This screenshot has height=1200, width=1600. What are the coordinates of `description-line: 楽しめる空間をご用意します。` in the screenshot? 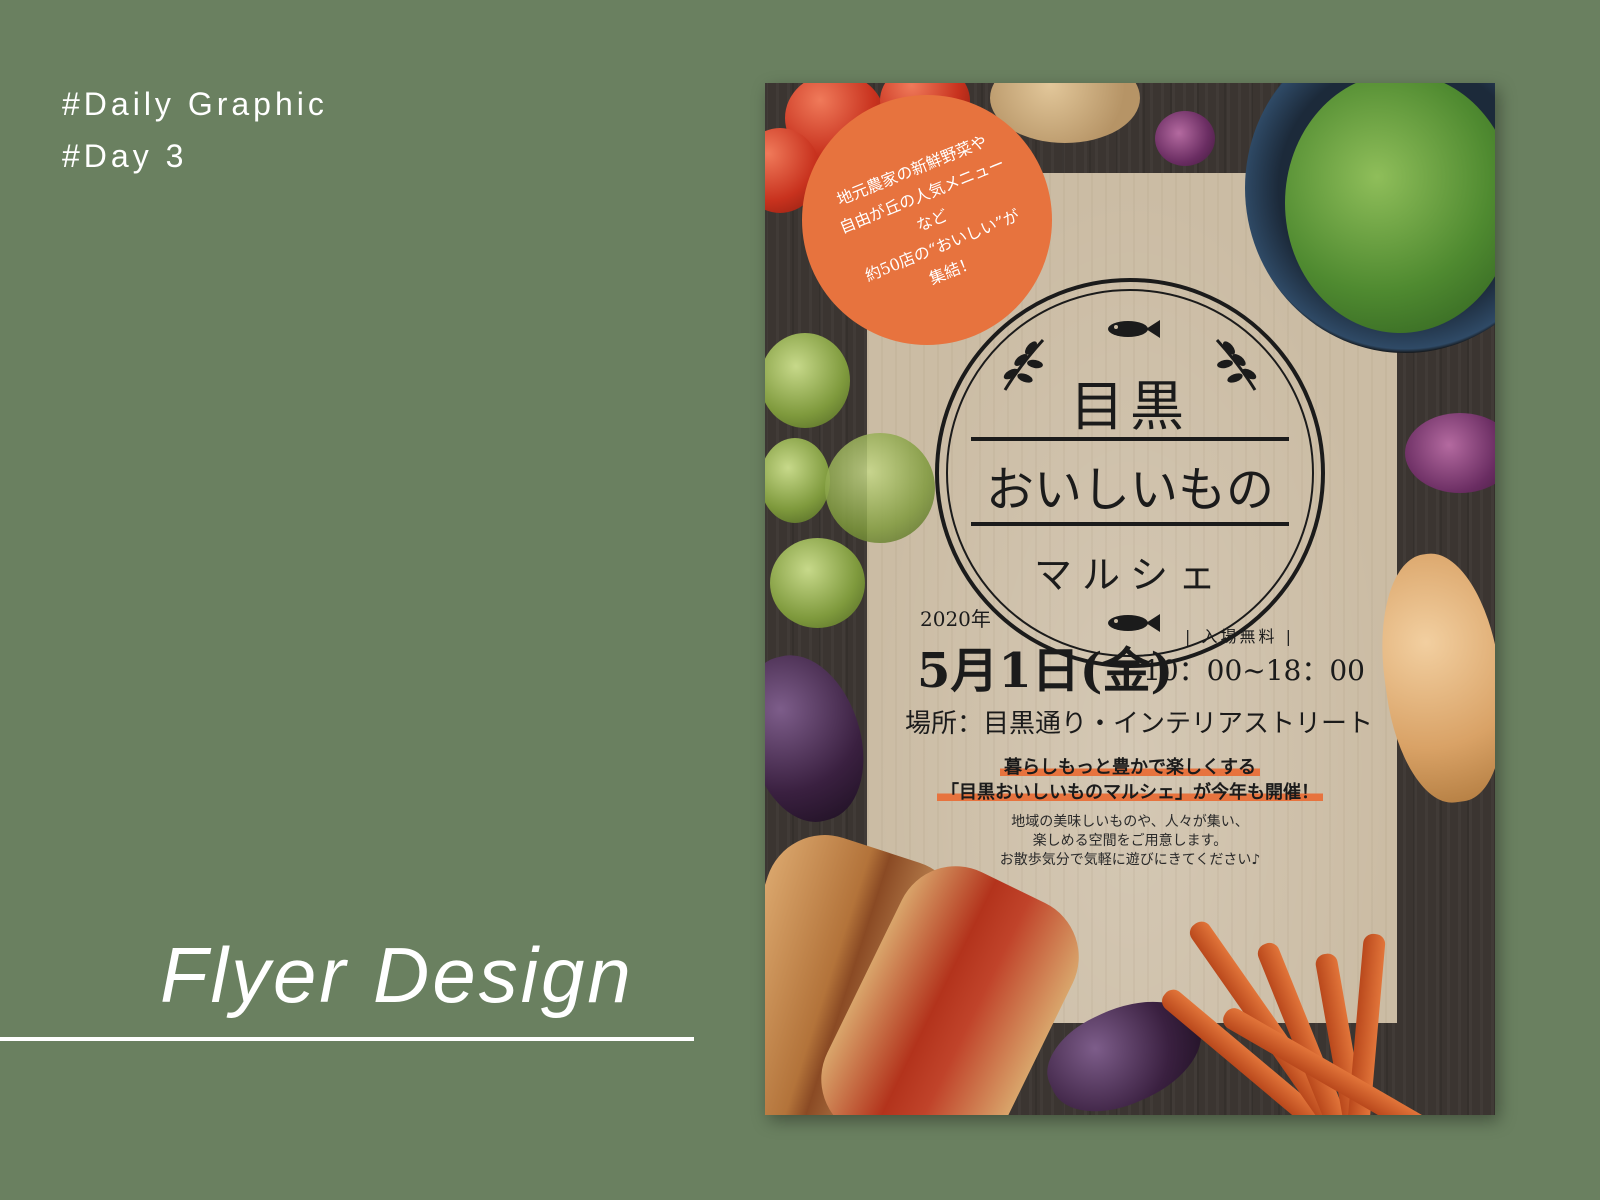 It's located at (1130, 841).